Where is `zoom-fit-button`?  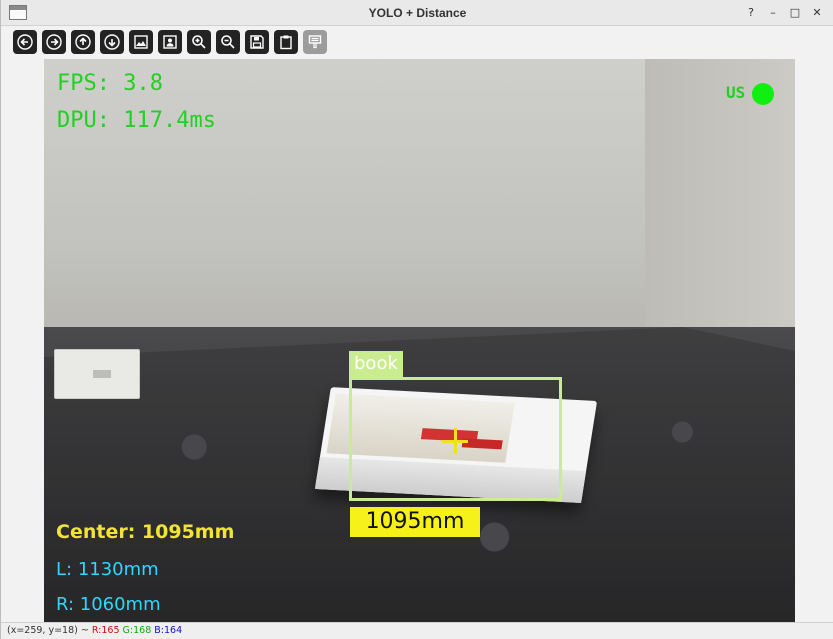
zoom-fit-button is located at coordinates (141, 42).